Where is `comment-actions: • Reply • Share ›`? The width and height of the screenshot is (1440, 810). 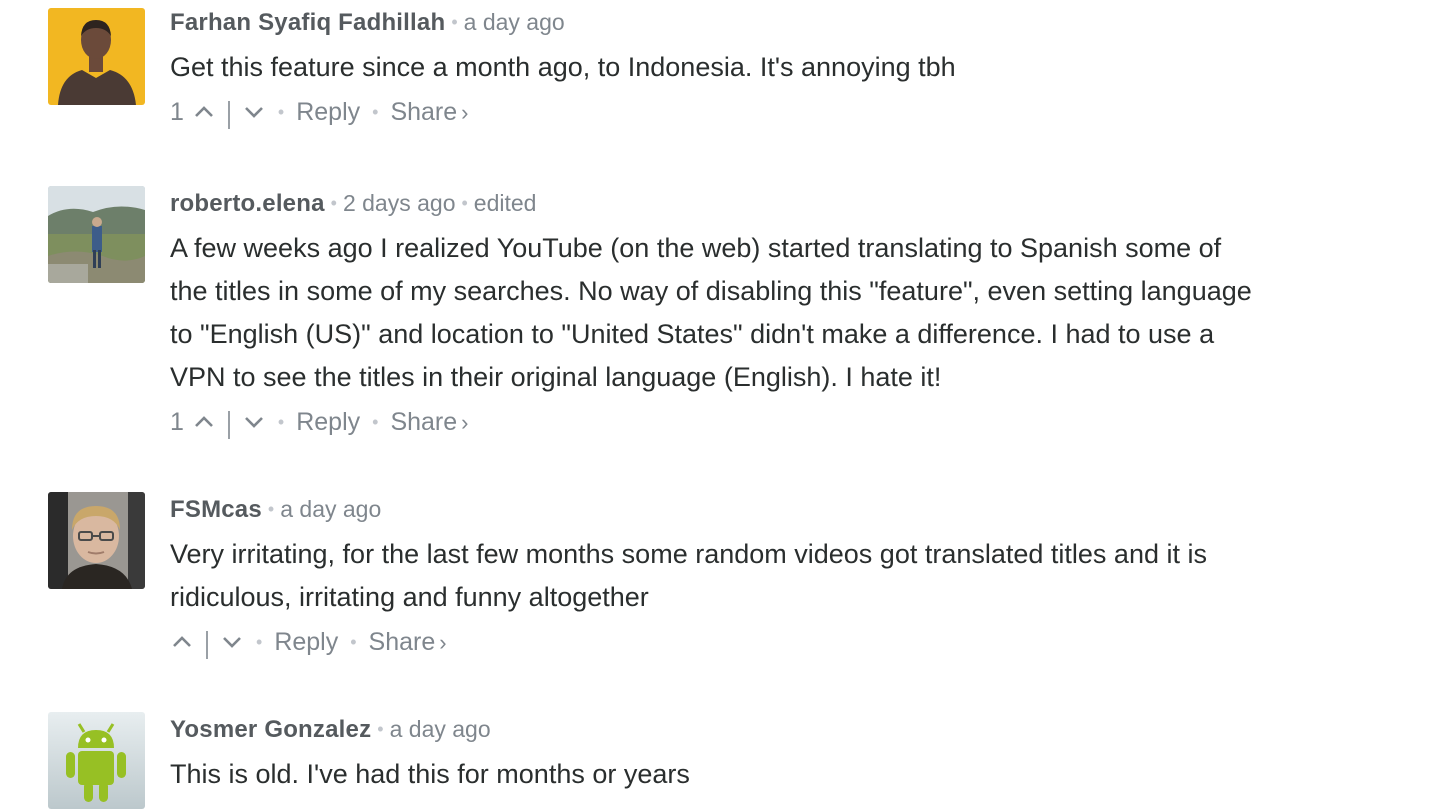
comment-actions: • Reply • Share › is located at coordinates (790, 642).